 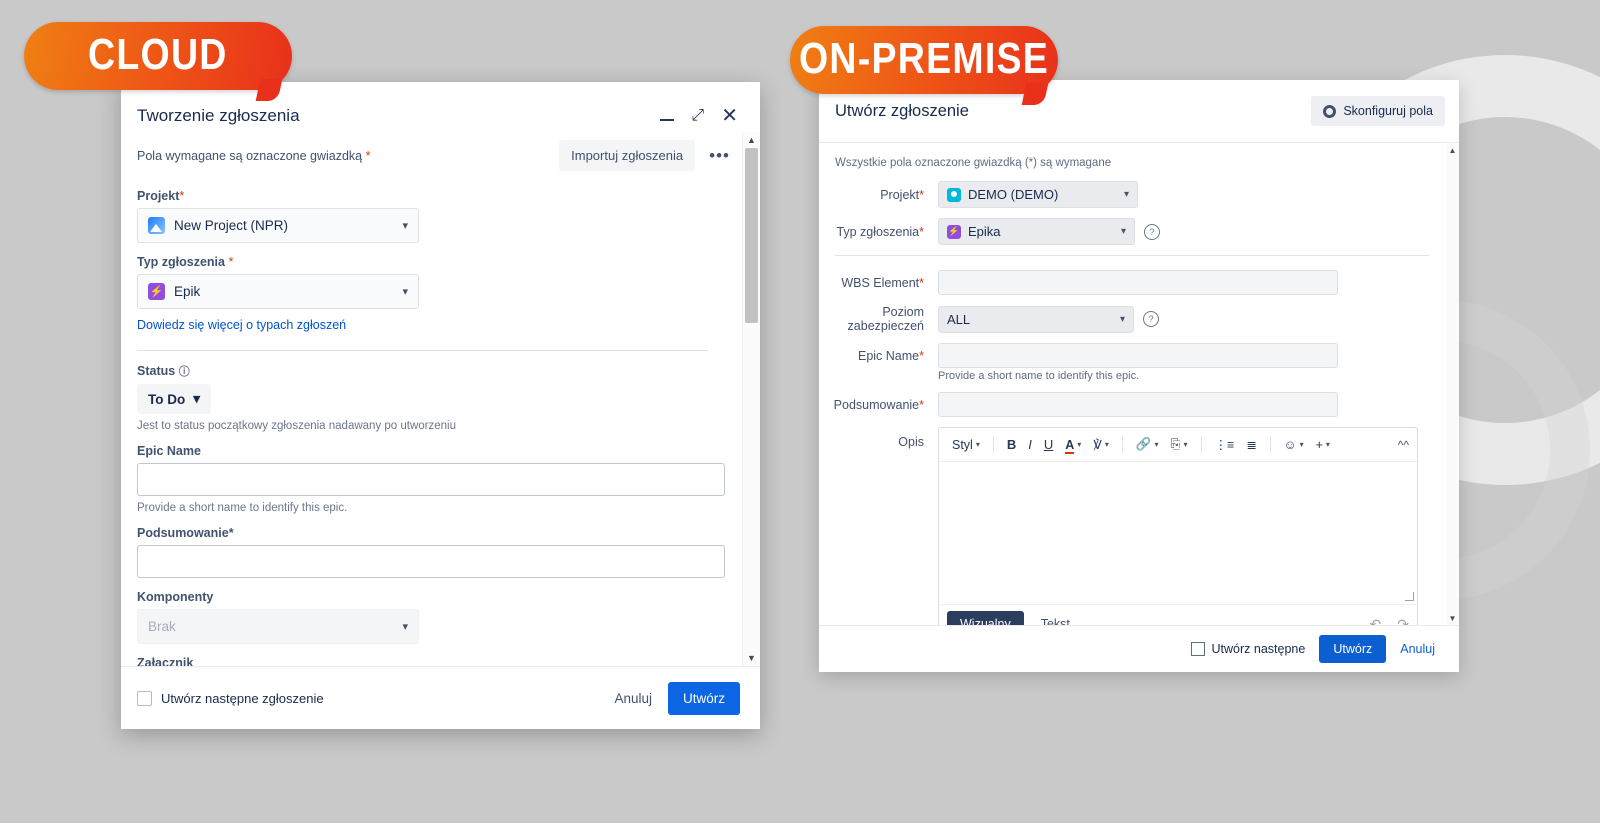 What do you see at coordinates (218, 115) in the screenshot?
I see `cloud-dialog-title: Tworzenie zgłoszenia` at bounding box center [218, 115].